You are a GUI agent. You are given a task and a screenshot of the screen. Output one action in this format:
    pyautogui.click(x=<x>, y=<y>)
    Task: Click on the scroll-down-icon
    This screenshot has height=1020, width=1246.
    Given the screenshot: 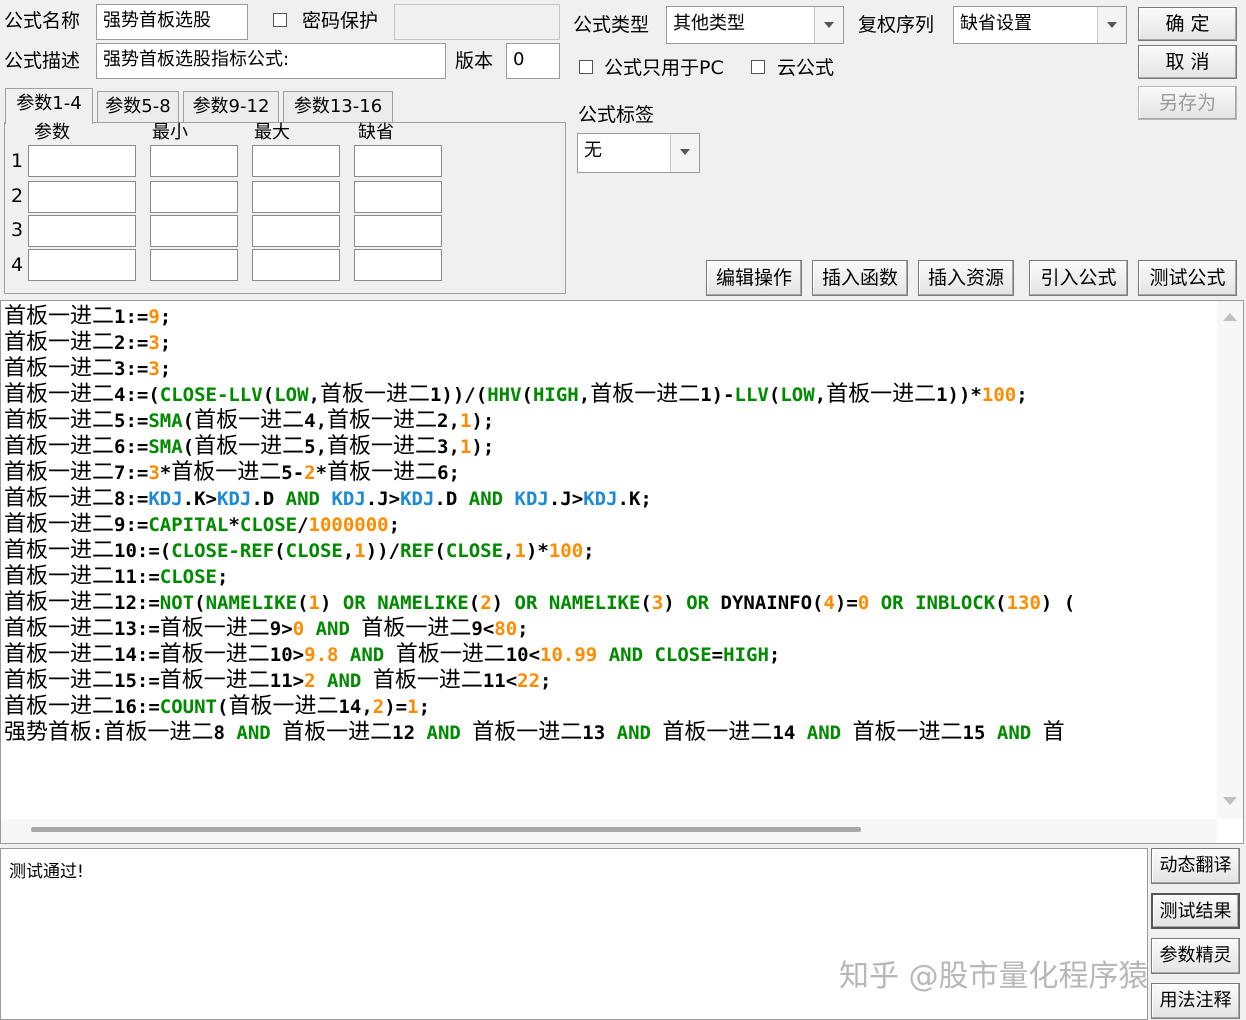 What is the action you would take?
    pyautogui.click(x=1230, y=801)
    